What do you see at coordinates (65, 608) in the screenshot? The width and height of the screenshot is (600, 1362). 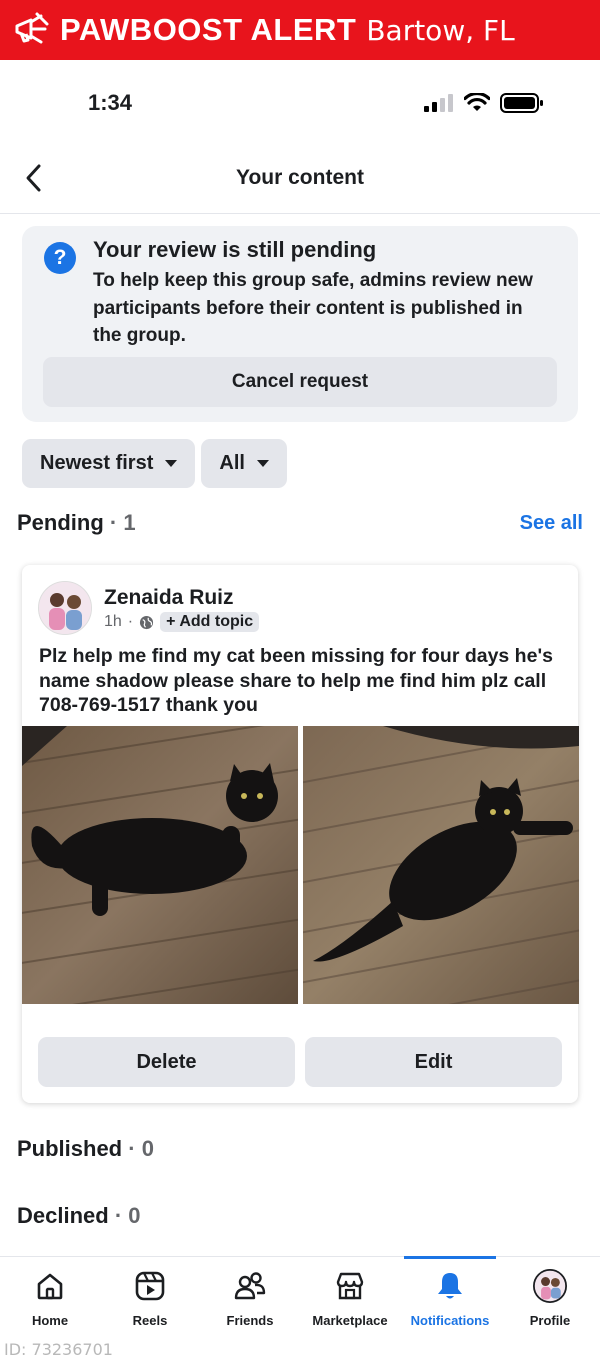 I see `author-avatar` at bounding box center [65, 608].